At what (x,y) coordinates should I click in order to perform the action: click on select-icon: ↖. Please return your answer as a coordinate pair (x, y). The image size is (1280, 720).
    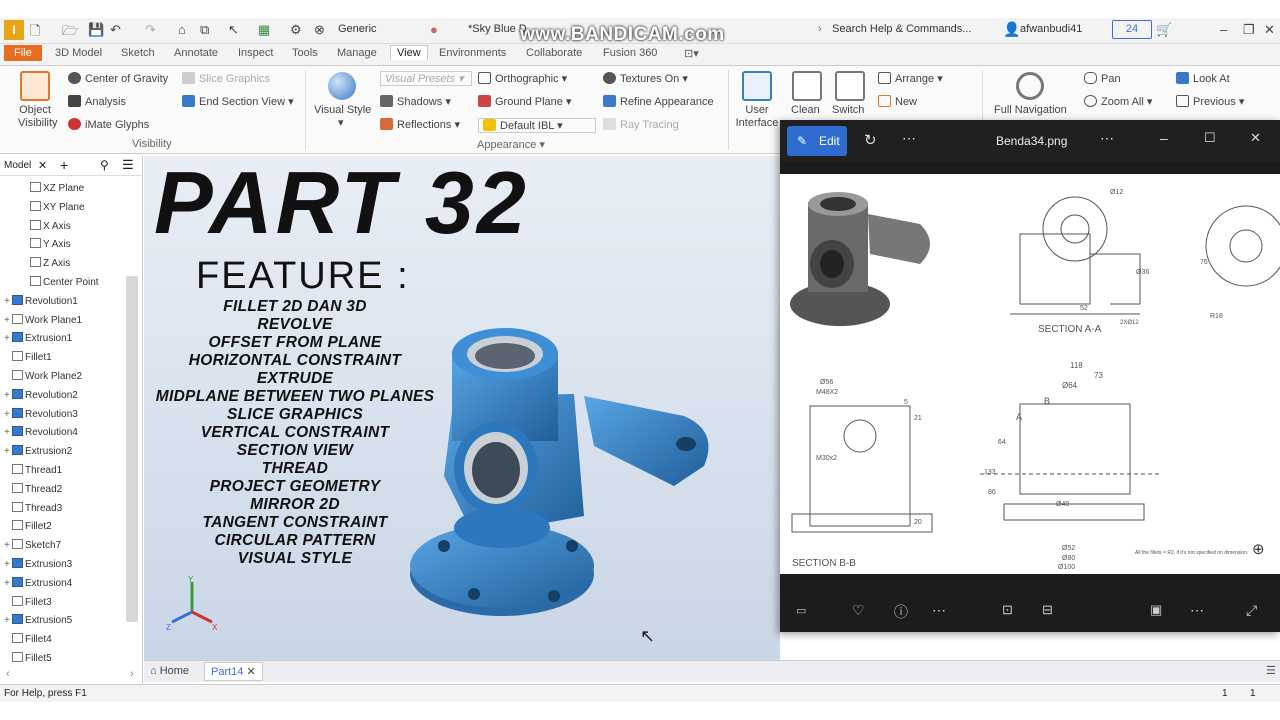
    Looking at the image, I should click on (233, 30).